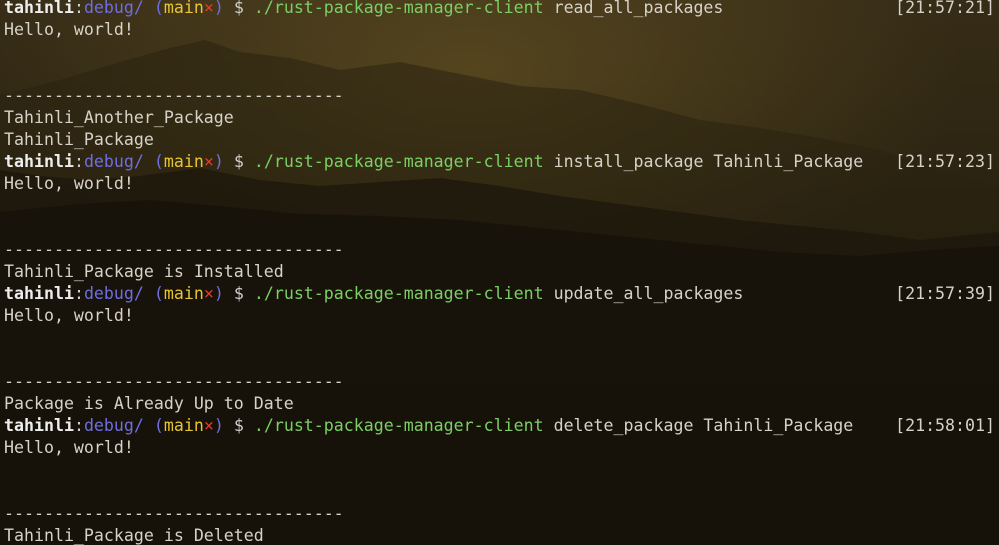  I want to click on result-line: Package is Already Up to Date, so click(149, 403).